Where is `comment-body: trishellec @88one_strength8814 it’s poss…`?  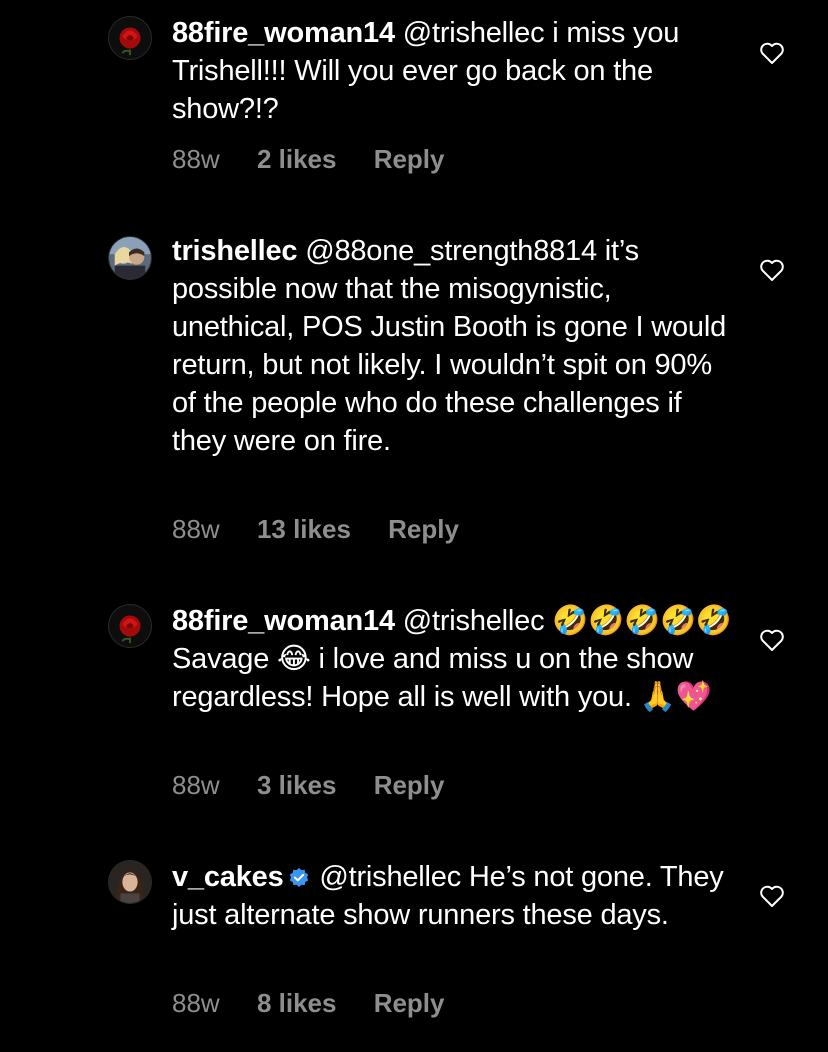 comment-body: trishellec @88one_strength8814 it’s poss… is located at coordinates (452, 346).